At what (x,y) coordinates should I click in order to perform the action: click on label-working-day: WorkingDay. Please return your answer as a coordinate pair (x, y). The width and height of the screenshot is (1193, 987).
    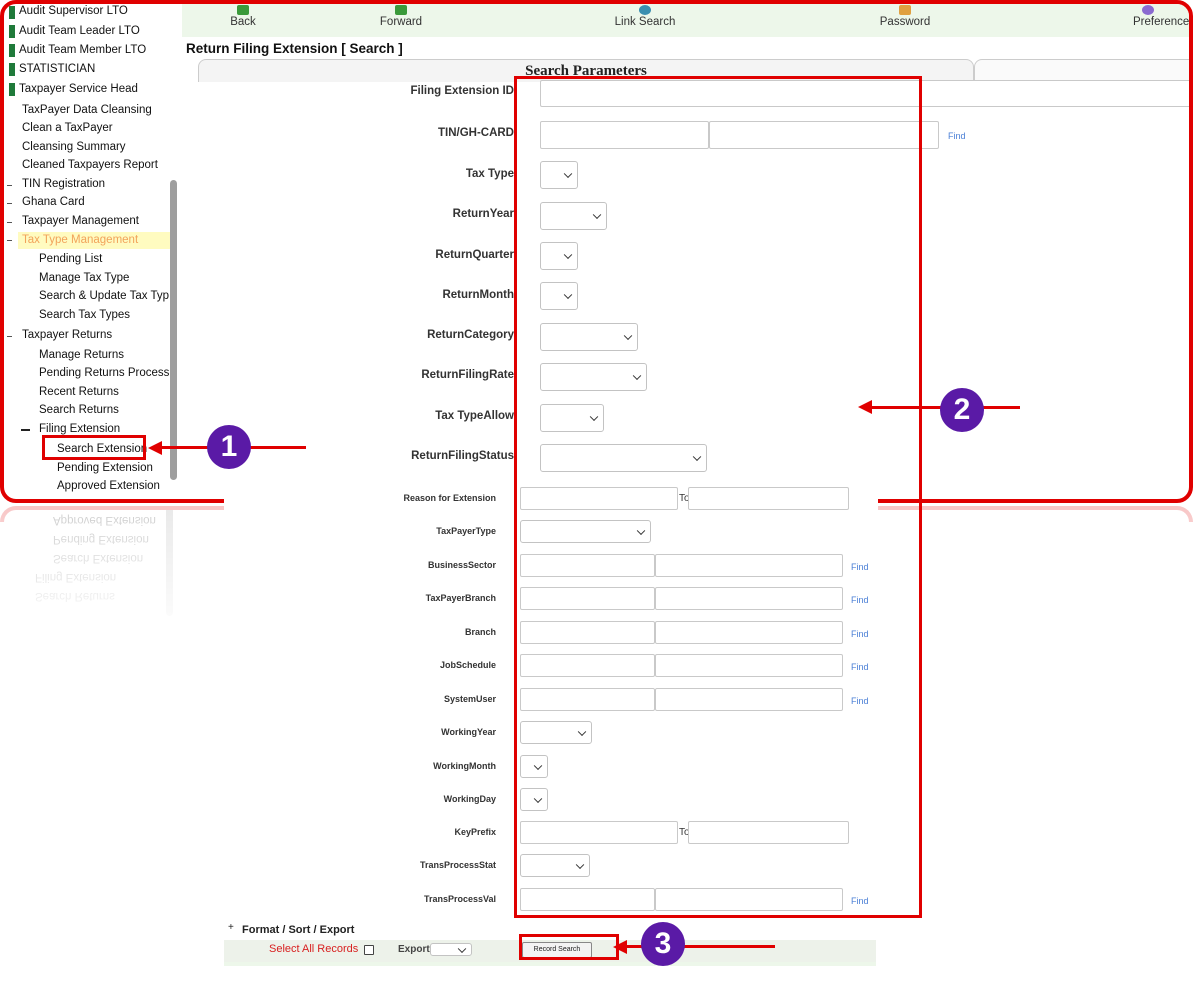
    Looking at the image, I should click on (469, 799).